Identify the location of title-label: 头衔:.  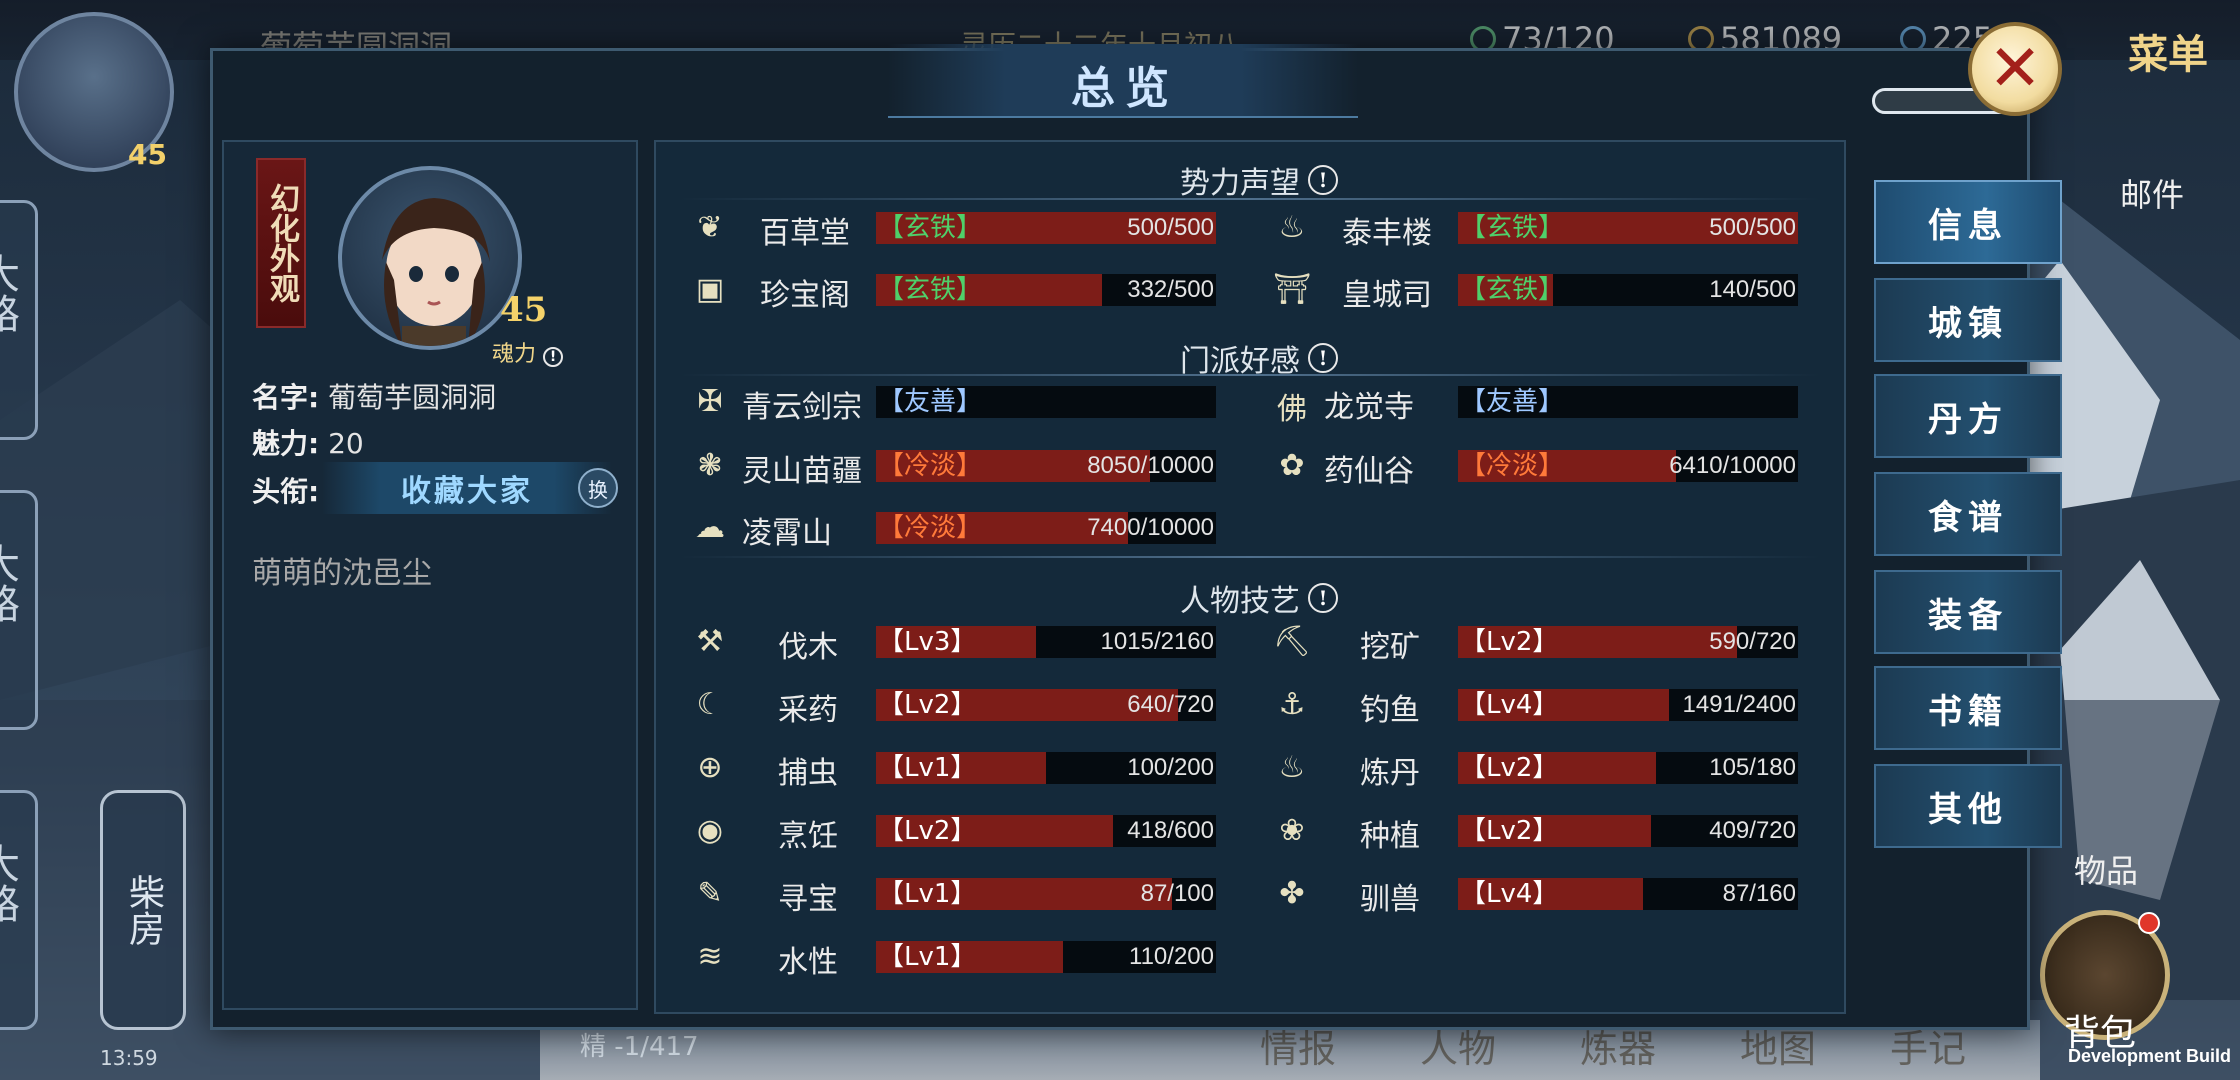
(286, 491).